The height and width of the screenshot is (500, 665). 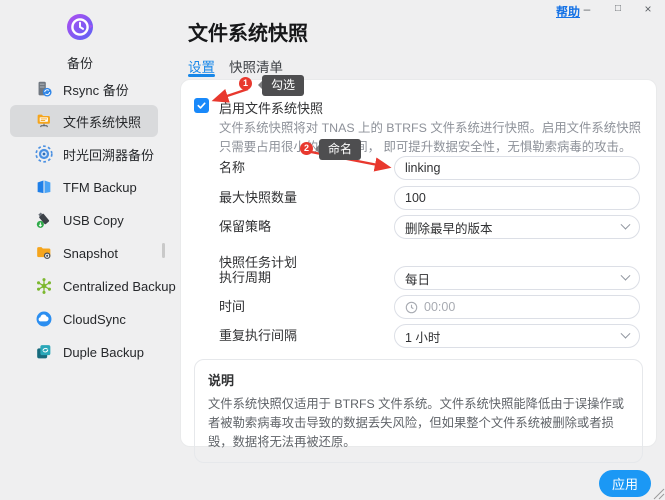 I want to click on tab-snapshot-list: 快照清单, so click(x=256, y=66).